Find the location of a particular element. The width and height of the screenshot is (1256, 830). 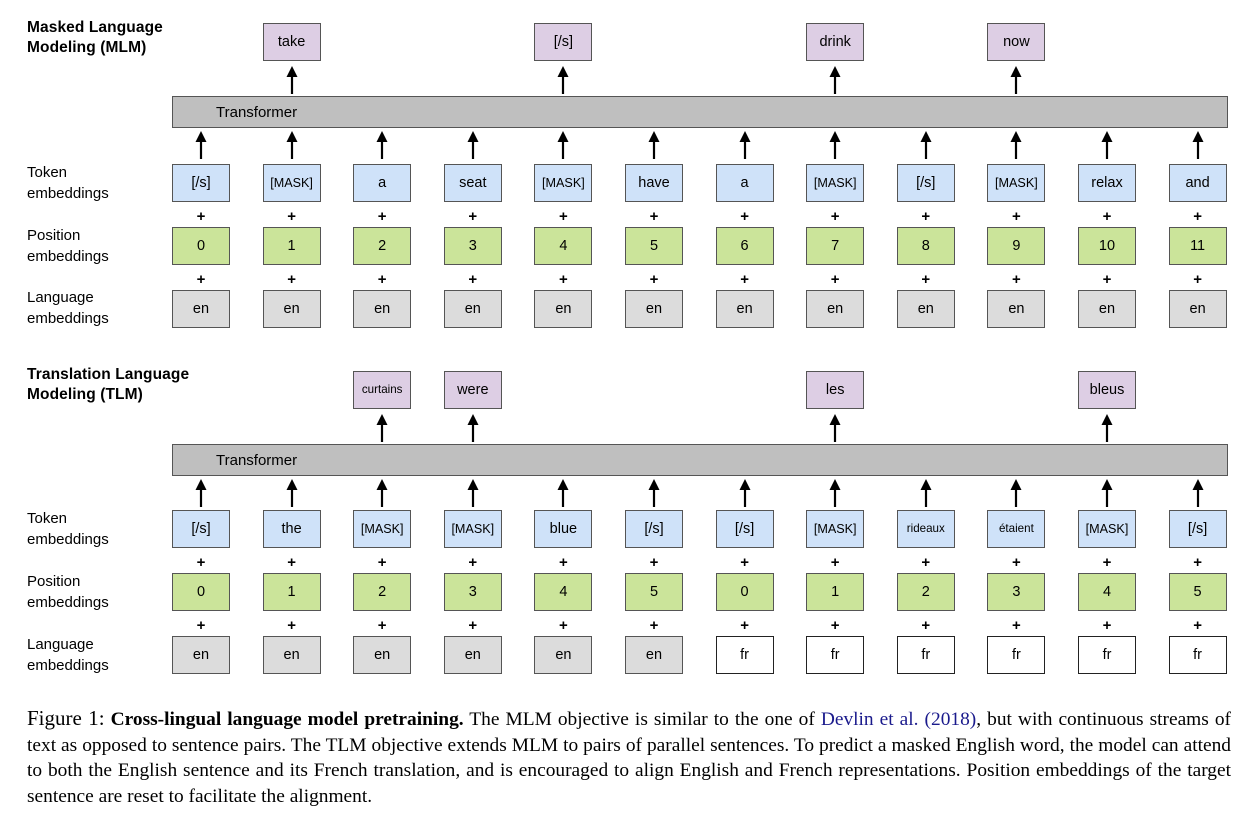

mlm-position-box: 11 is located at coordinates (1197, 246).